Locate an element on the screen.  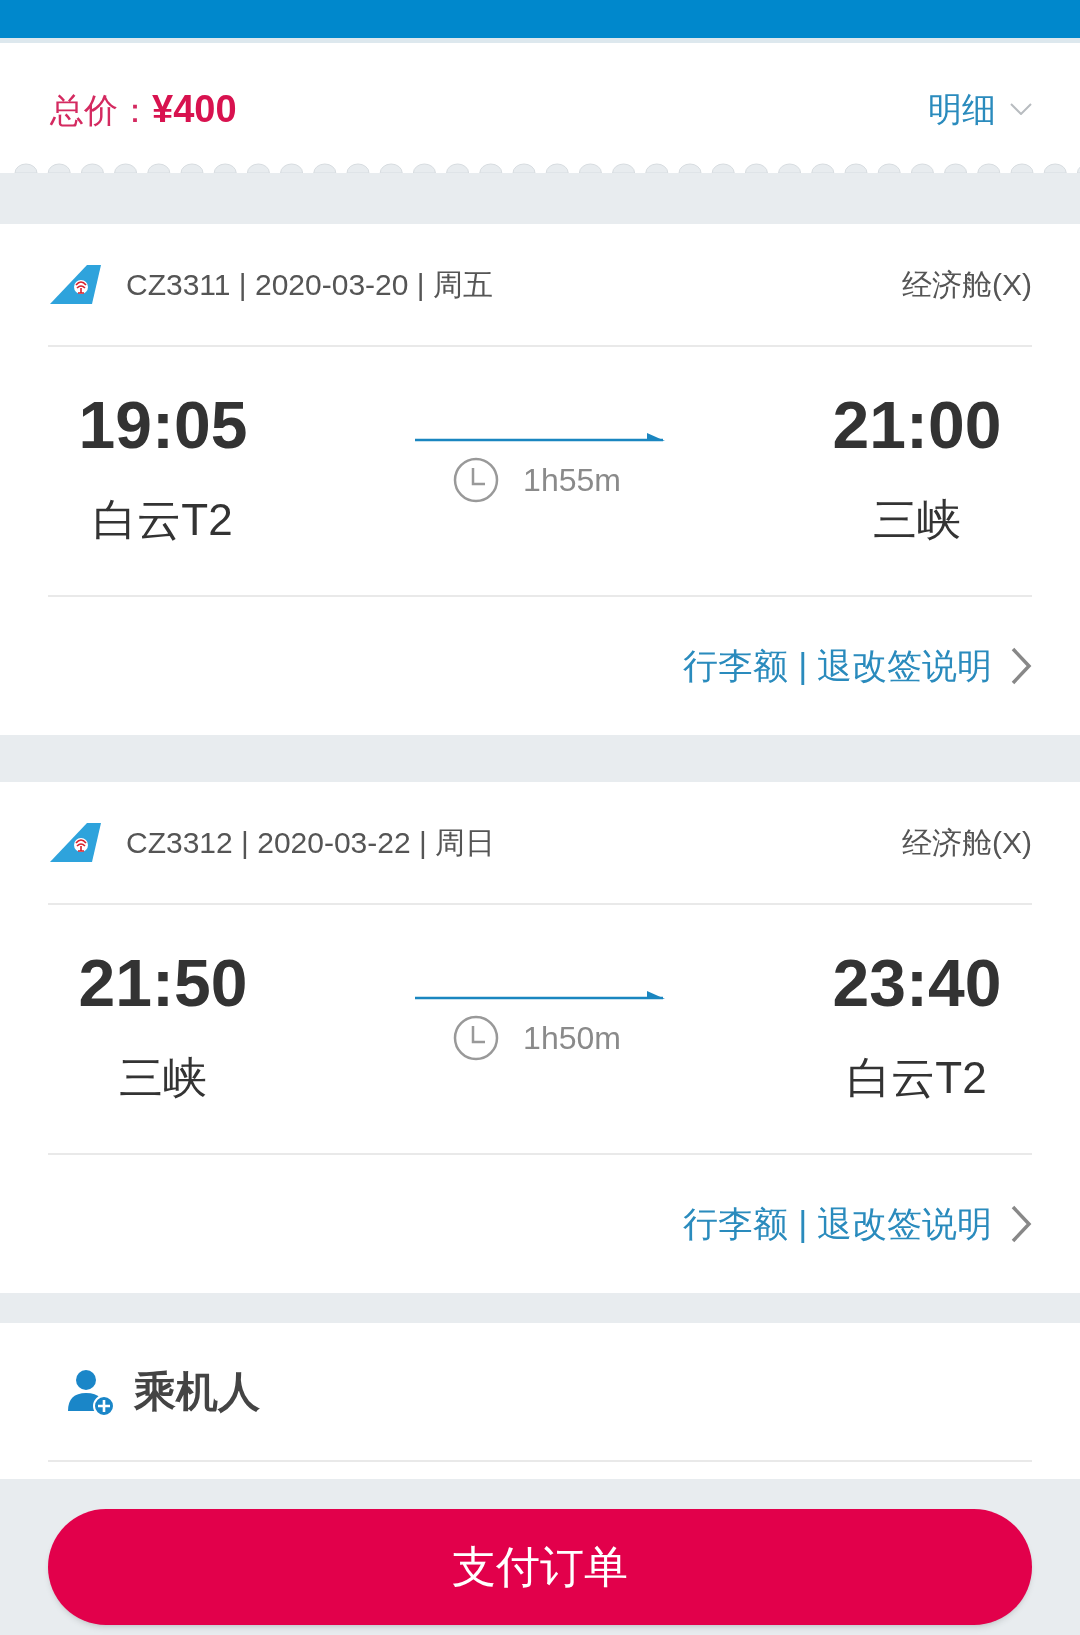
departure-time: 21:50 is located at coordinates (163, 983).